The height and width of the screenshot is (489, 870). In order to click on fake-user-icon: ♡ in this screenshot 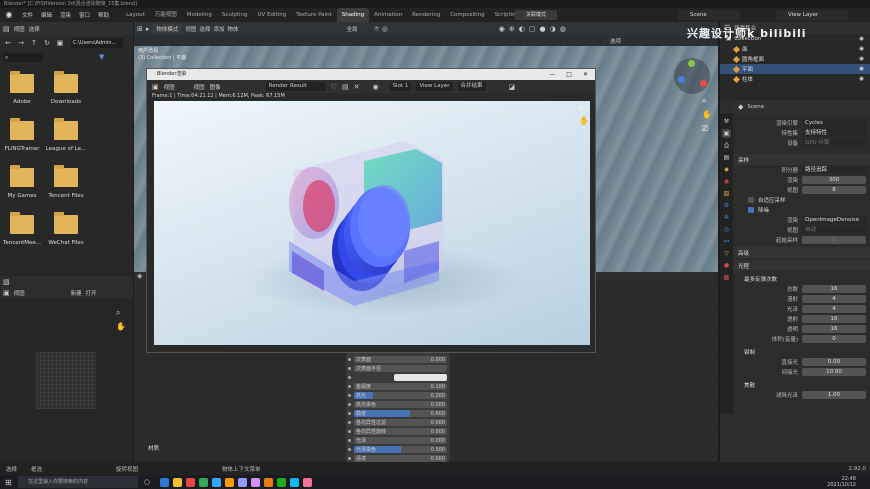, I will do `click(334, 87)`.